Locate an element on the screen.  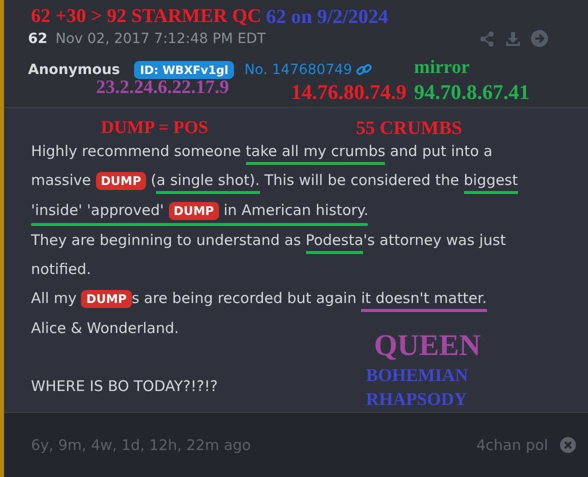
post-text: They are beginning to understand as is located at coordinates (166, 240).